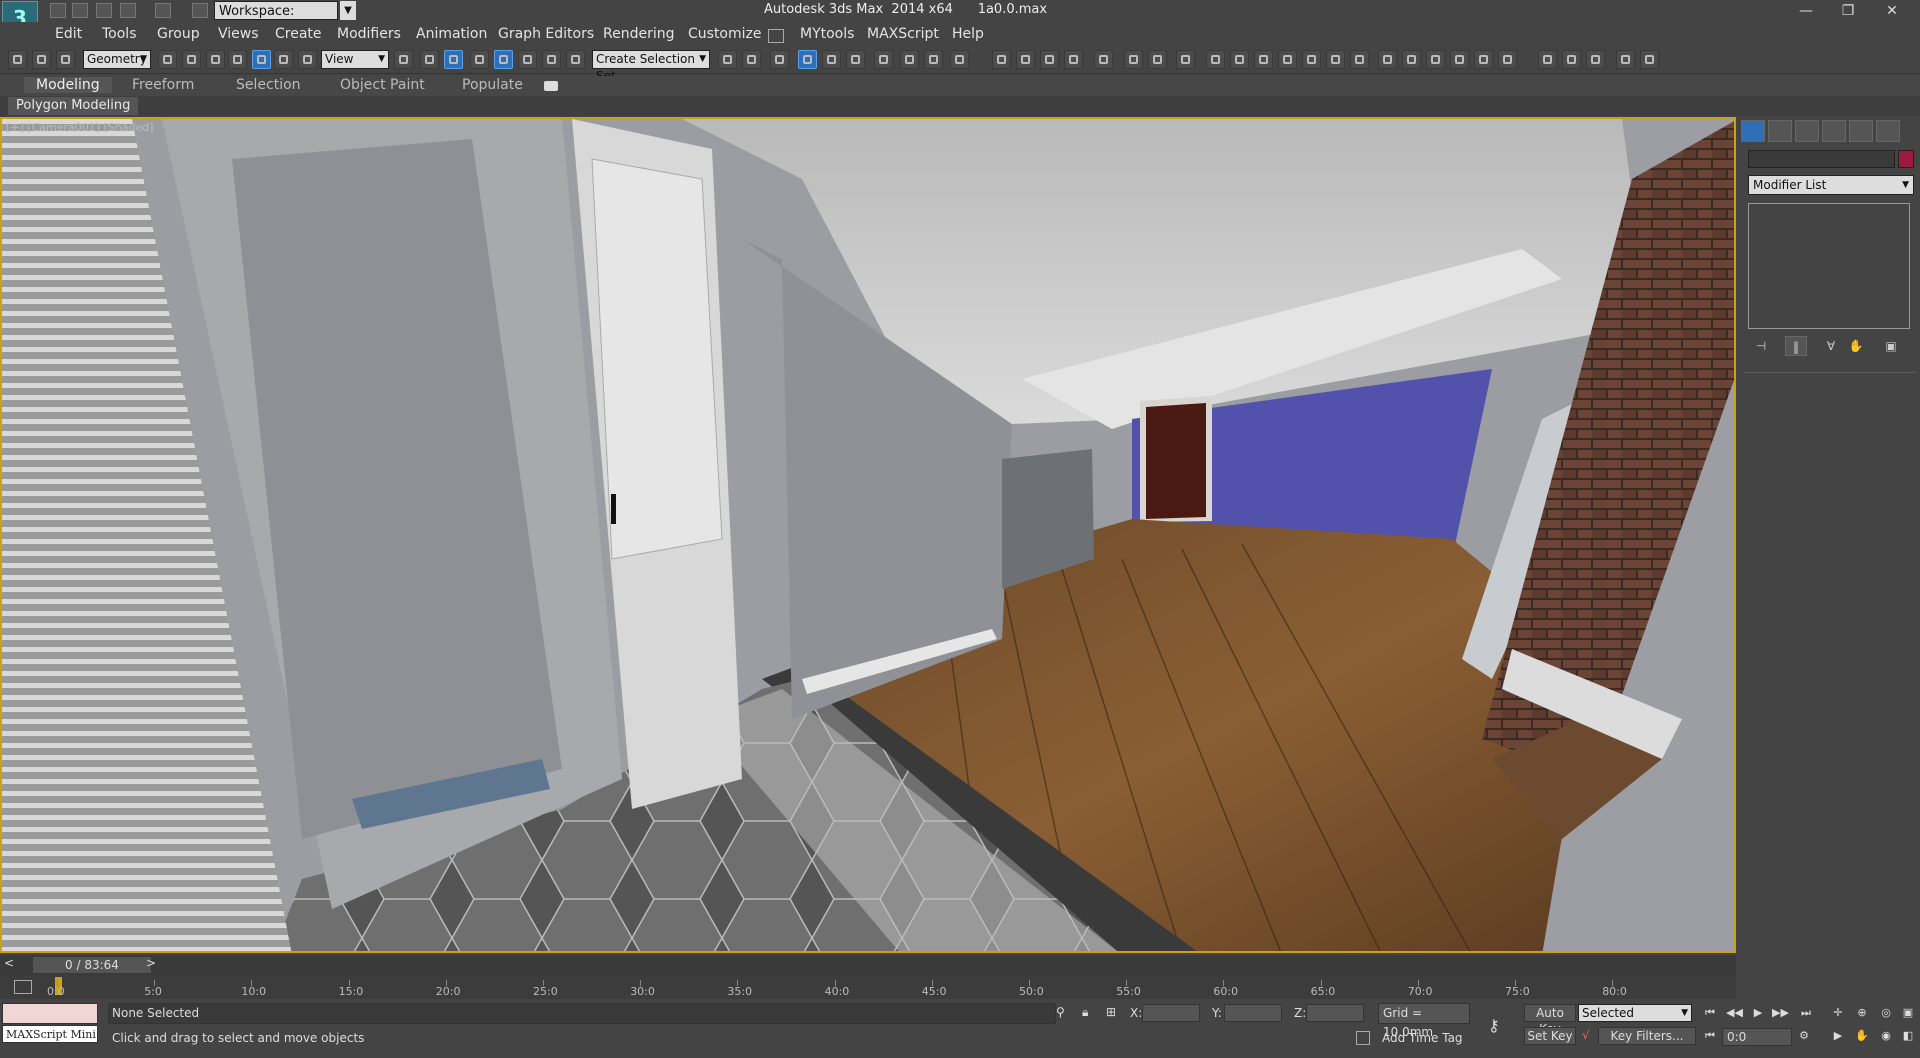  What do you see at coordinates (200, 10) in the screenshot?
I see `project-folder-icon` at bounding box center [200, 10].